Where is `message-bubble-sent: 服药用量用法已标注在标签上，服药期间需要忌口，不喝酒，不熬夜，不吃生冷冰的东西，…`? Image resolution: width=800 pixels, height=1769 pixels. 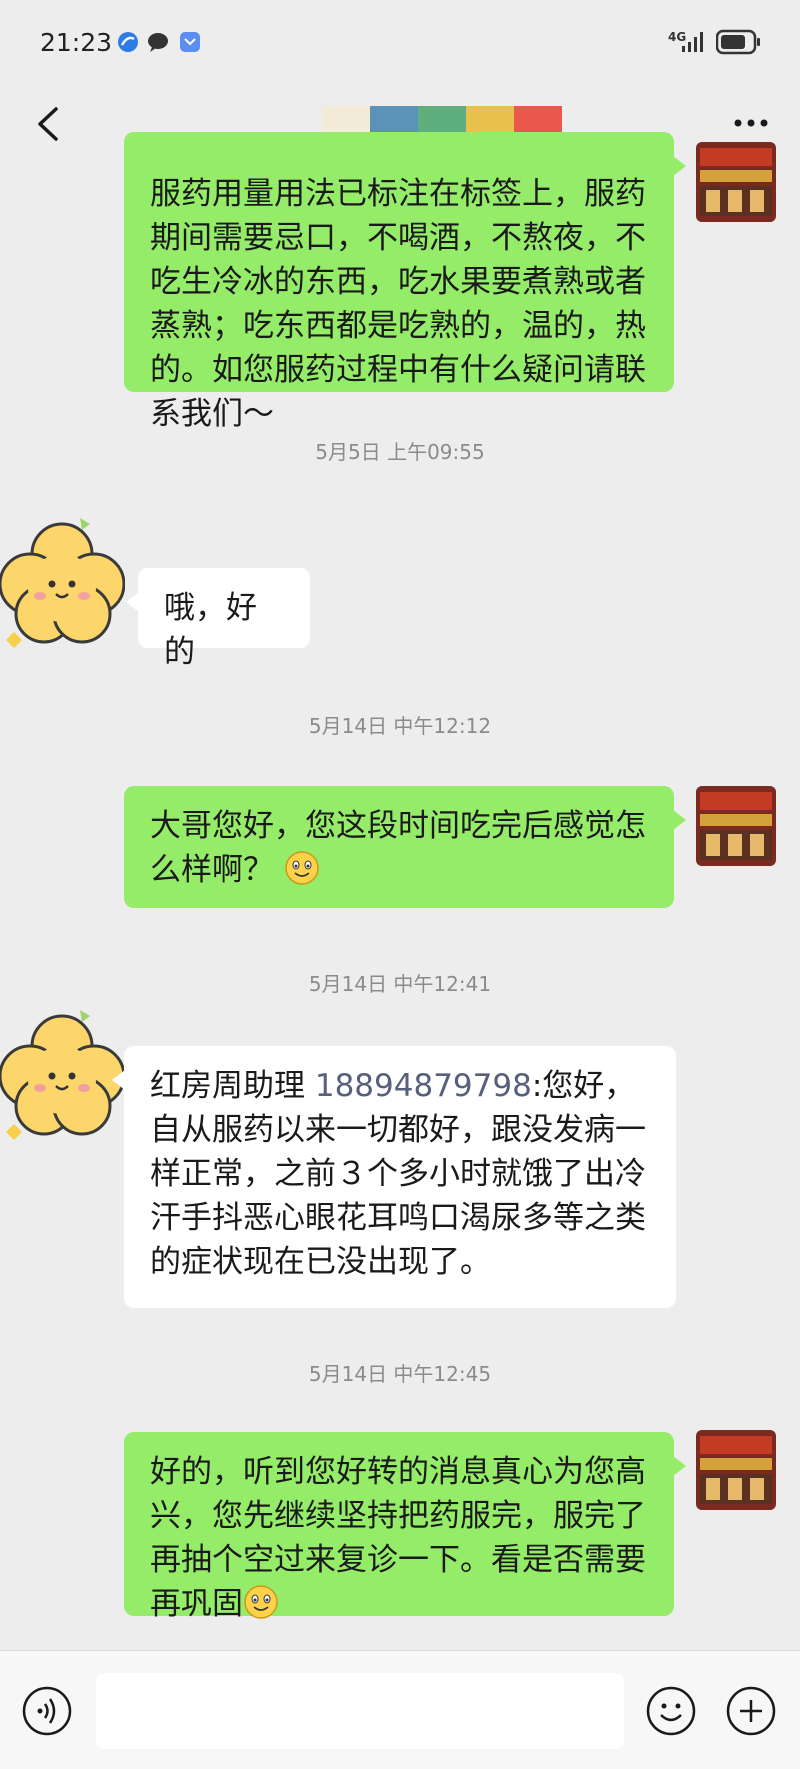 message-bubble-sent: 服药用量用法已标注在标签上，服药期间需要忌口，不喝酒，不熬夜，不吃生冷冰的东西，… is located at coordinates (405, 282).